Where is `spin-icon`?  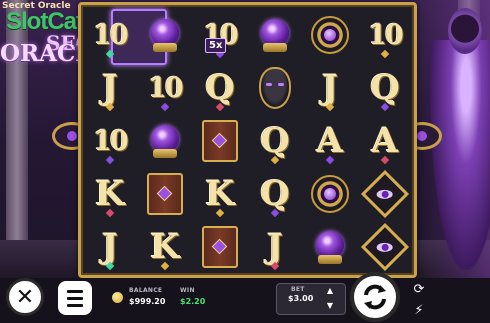
spin-icon is located at coordinates (375, 297).